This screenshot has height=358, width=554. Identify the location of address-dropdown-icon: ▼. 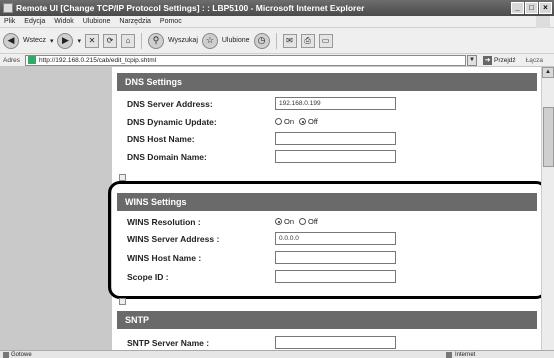
(472, 60).